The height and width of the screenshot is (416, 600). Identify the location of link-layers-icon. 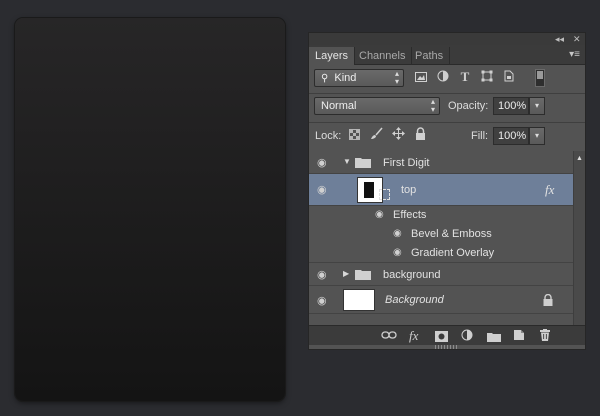
(389, 336).